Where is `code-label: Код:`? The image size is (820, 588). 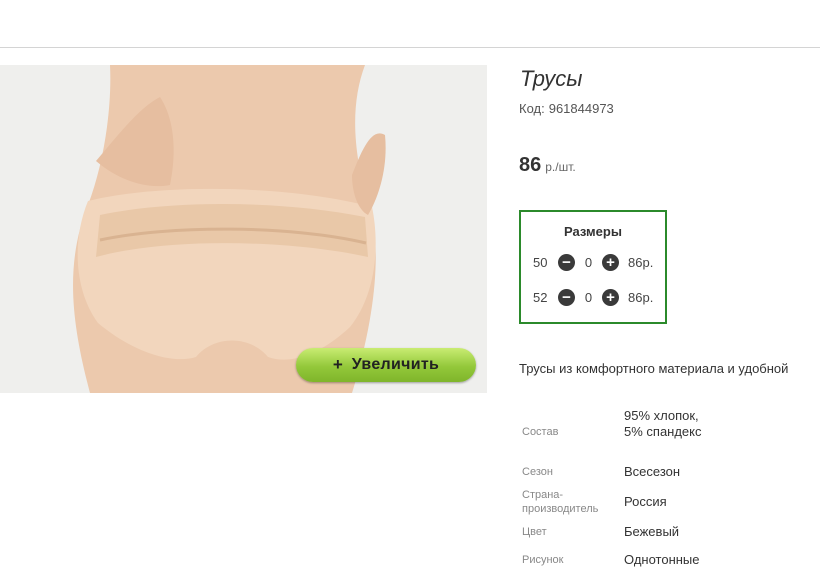
code-label: Код: is located at coordinates (532, 108).